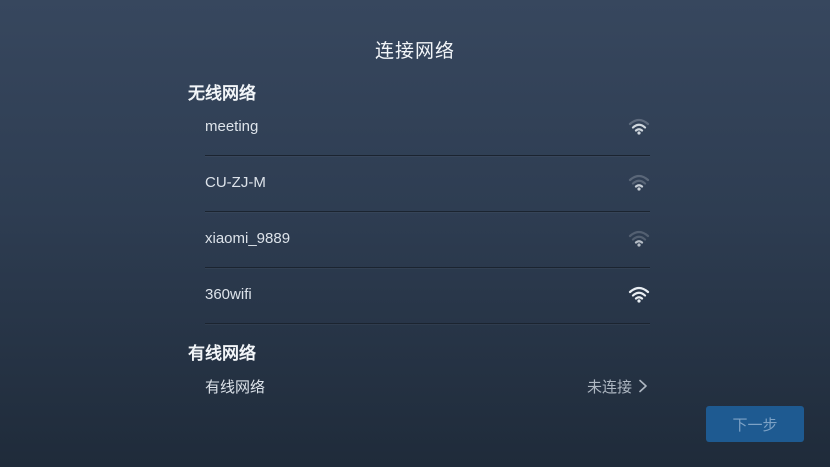 The image size is (830, 467). What do you see at coordinates (235, 387) in the screenshot?
I see `wired-network-label: 有线网络` at bounding box center [235, 387].